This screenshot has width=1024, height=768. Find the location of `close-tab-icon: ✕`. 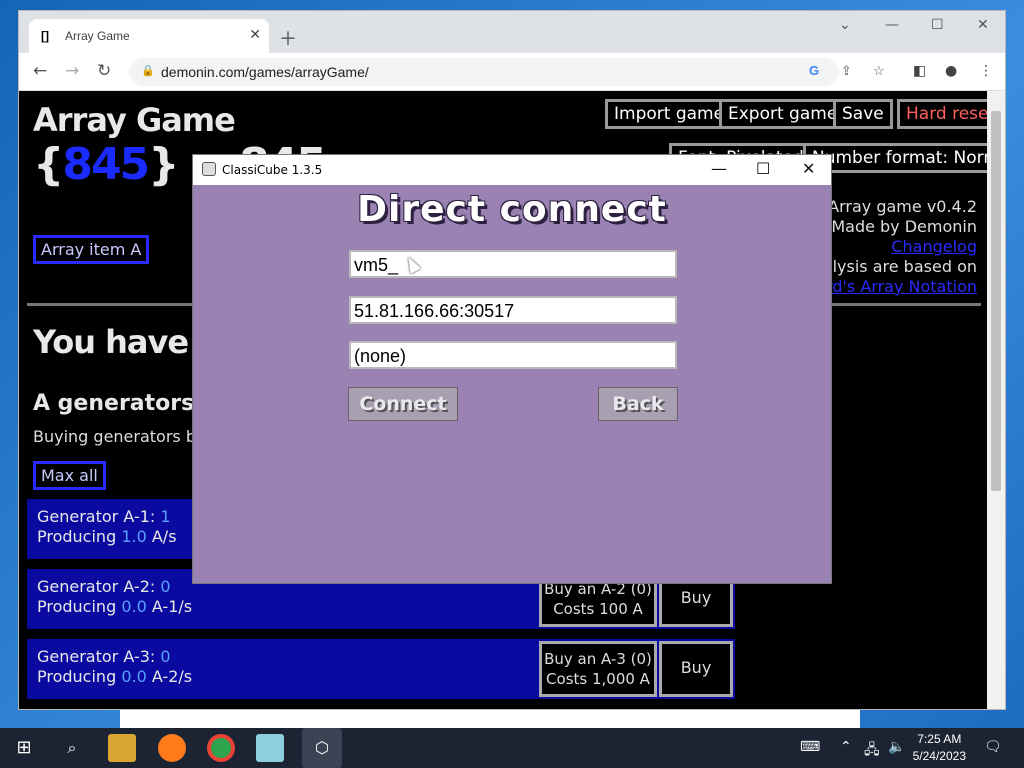

close-tab-icon: ✕ is located at coordinates (255, 34).